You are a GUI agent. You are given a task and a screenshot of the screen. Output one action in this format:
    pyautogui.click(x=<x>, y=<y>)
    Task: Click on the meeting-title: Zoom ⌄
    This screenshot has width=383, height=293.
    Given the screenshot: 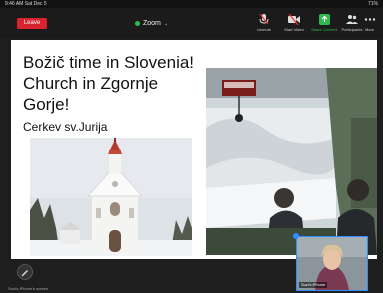 What is the action you would take?
    pyautogui.click(x=151, y=24)
    